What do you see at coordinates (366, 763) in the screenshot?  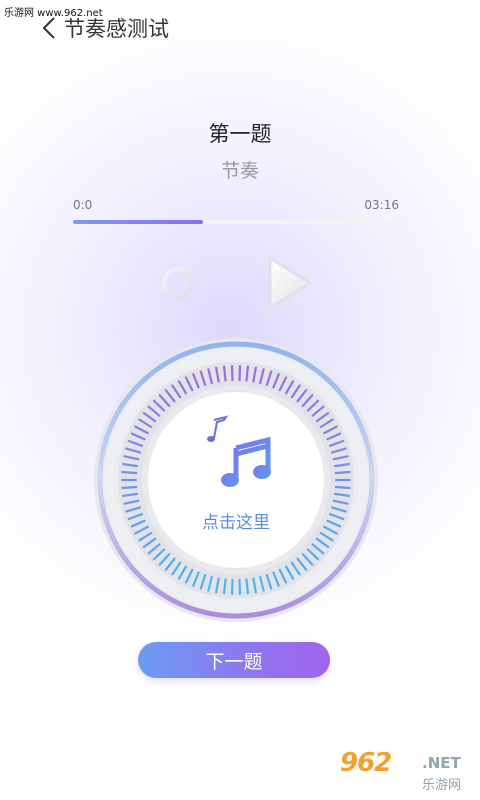 I see `watermark-number: 962` at bounding box center [366, 763].